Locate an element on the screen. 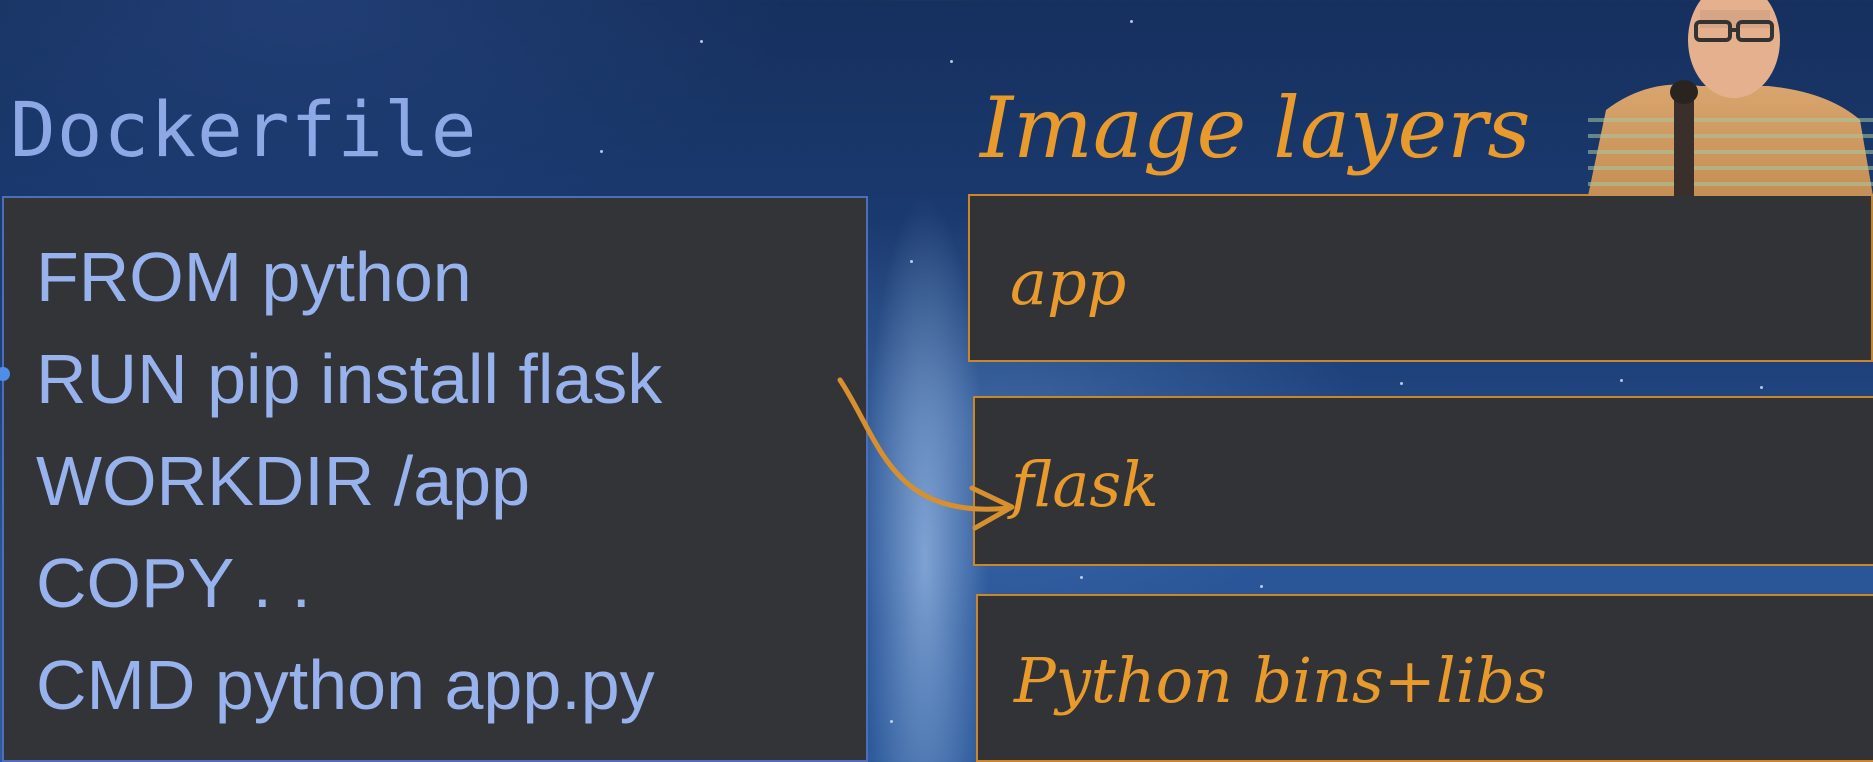 This screenshot has height=762, width=1873. dockerfile-title: Dockerfile is located at coordinates (244, 129).